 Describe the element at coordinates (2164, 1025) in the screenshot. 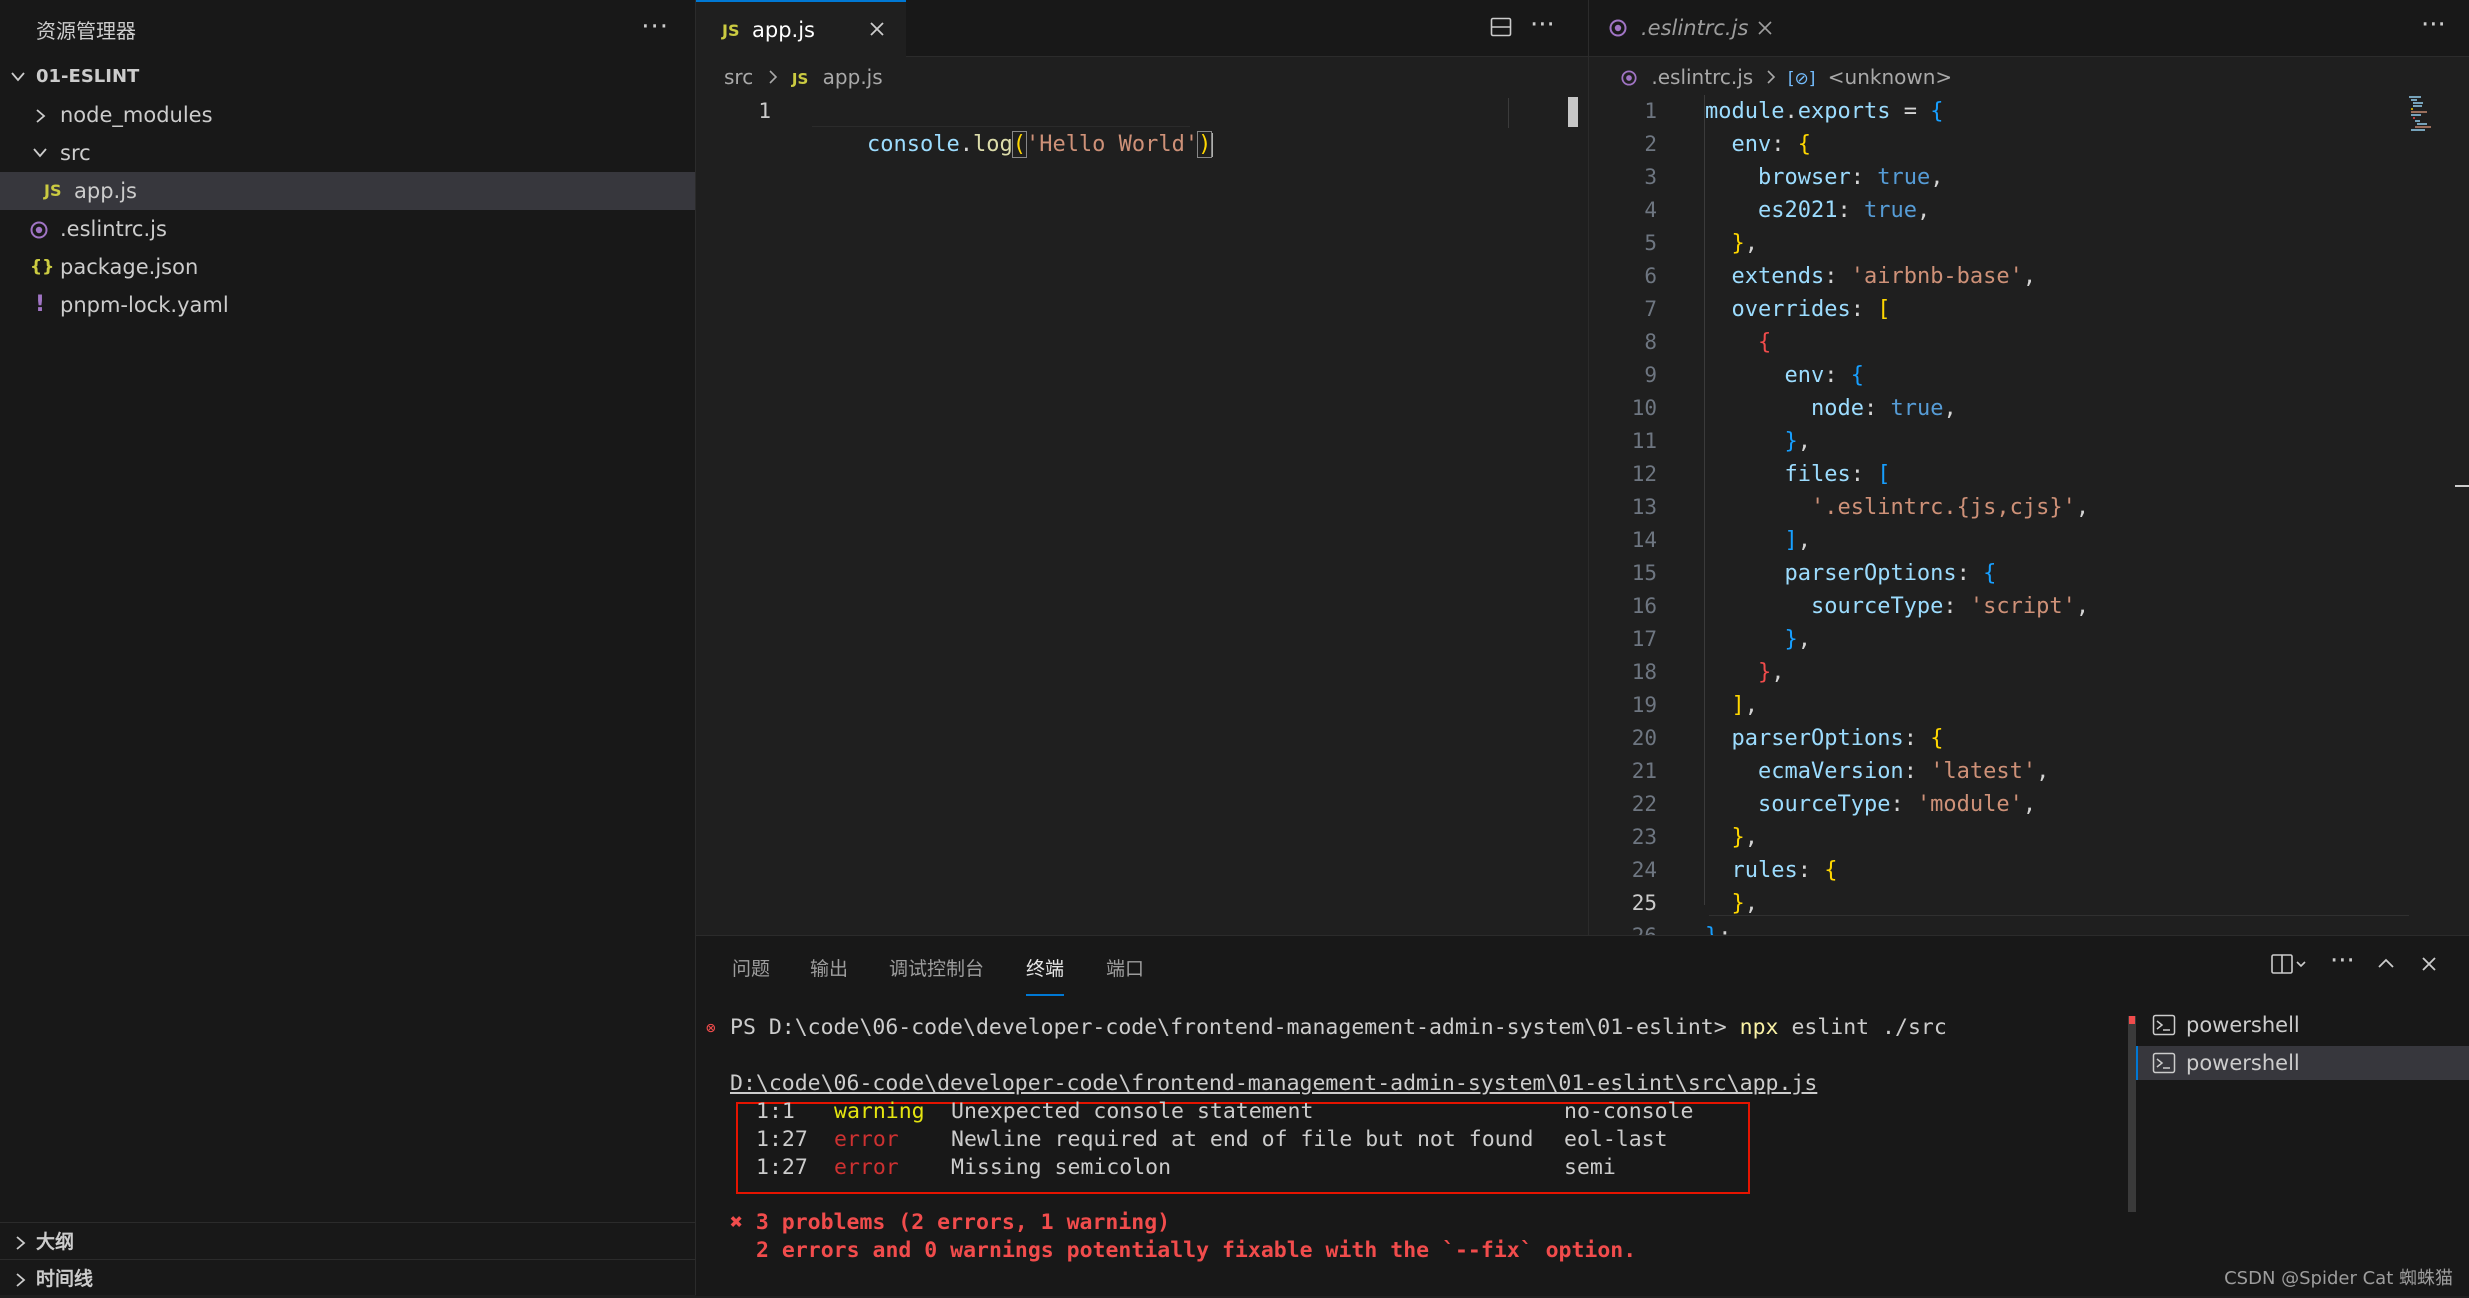

I see `terminal-icon` at that location.